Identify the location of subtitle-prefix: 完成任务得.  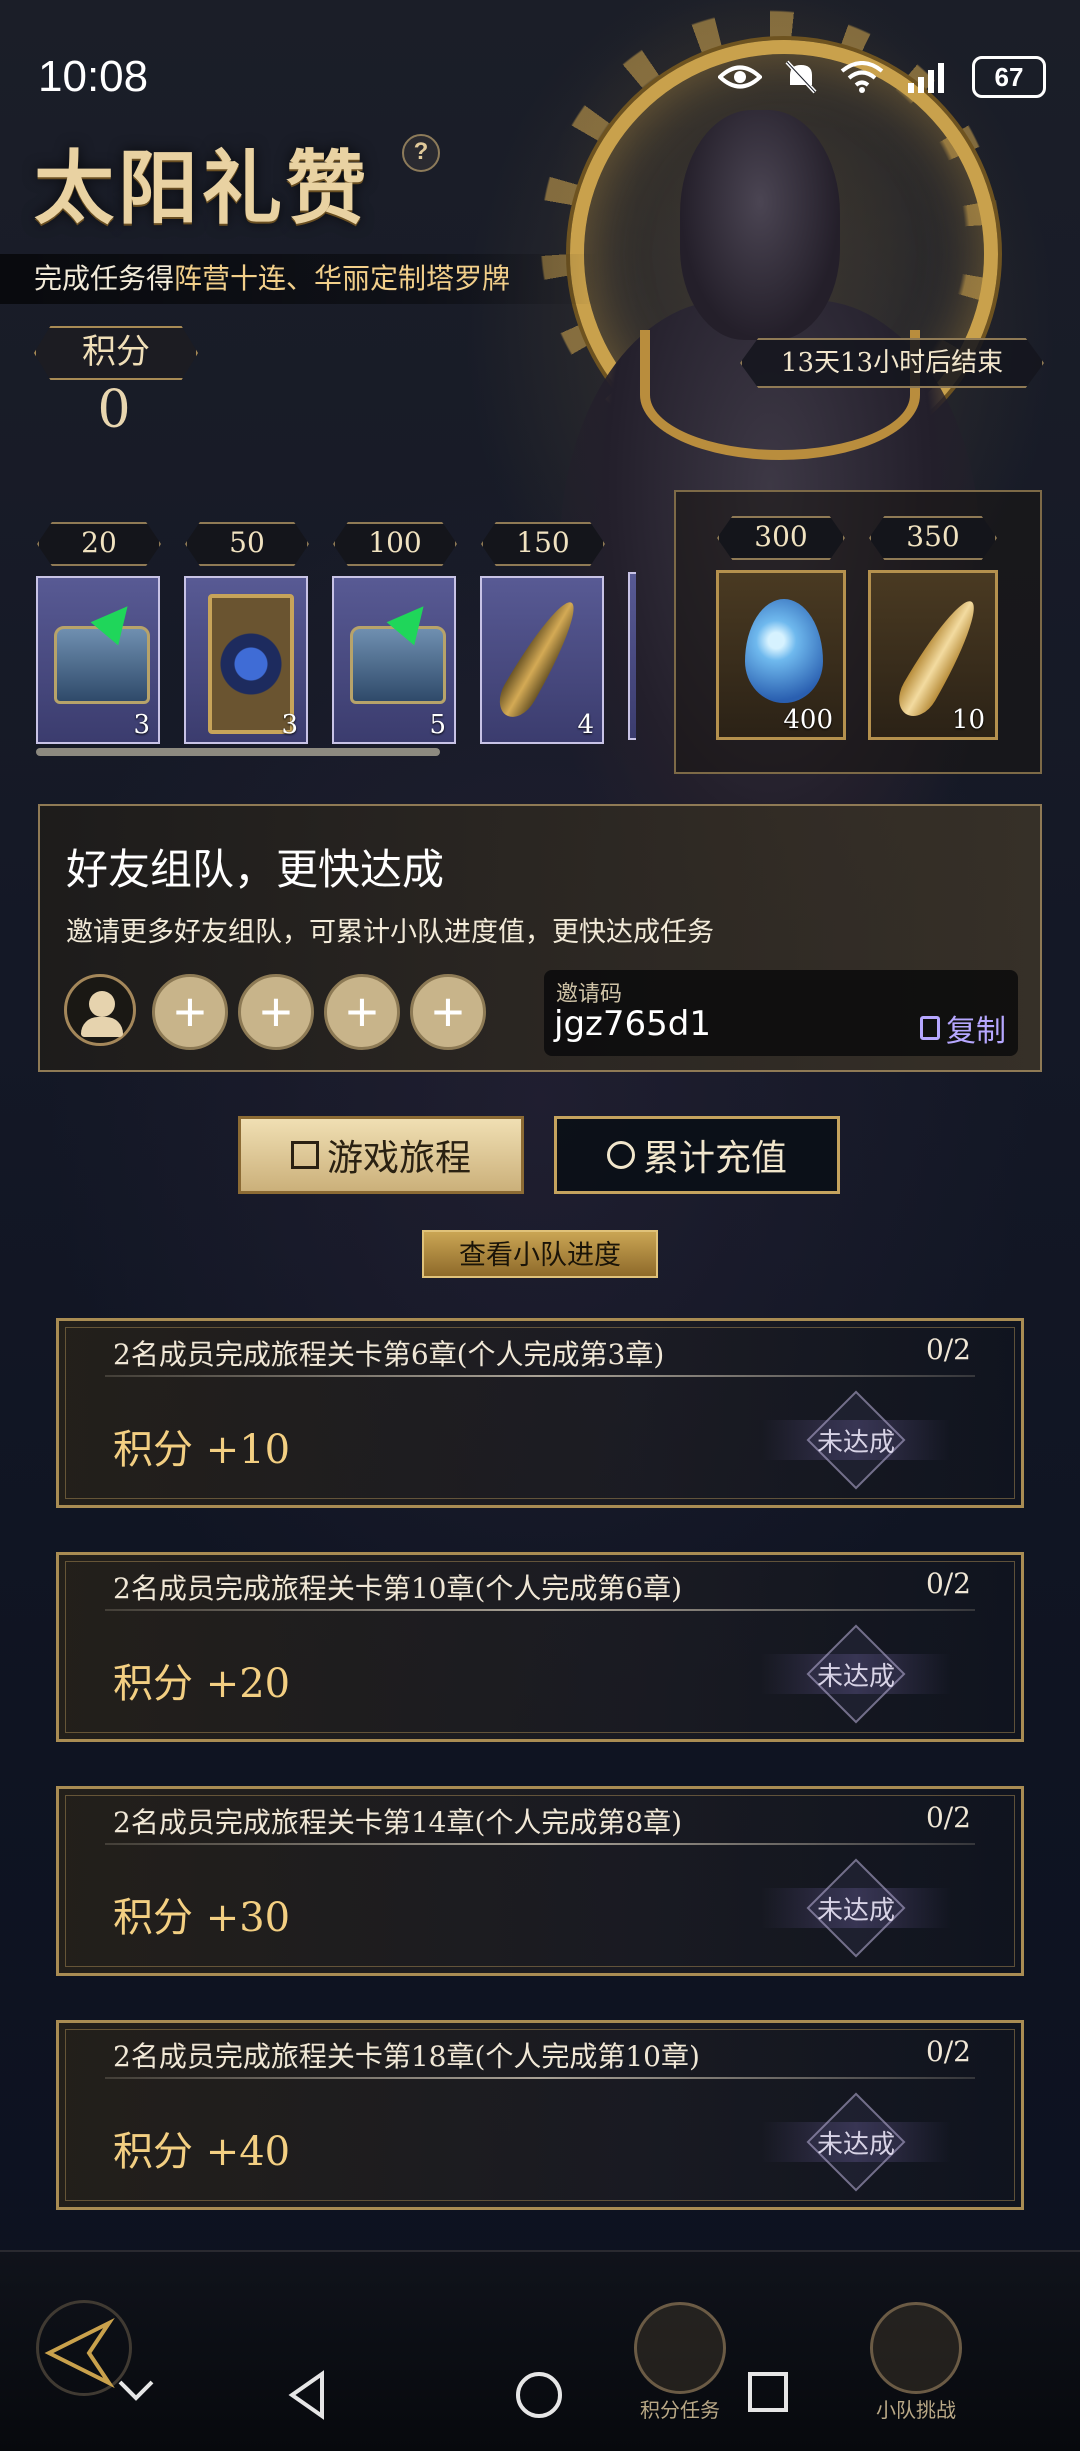
(104, 278).